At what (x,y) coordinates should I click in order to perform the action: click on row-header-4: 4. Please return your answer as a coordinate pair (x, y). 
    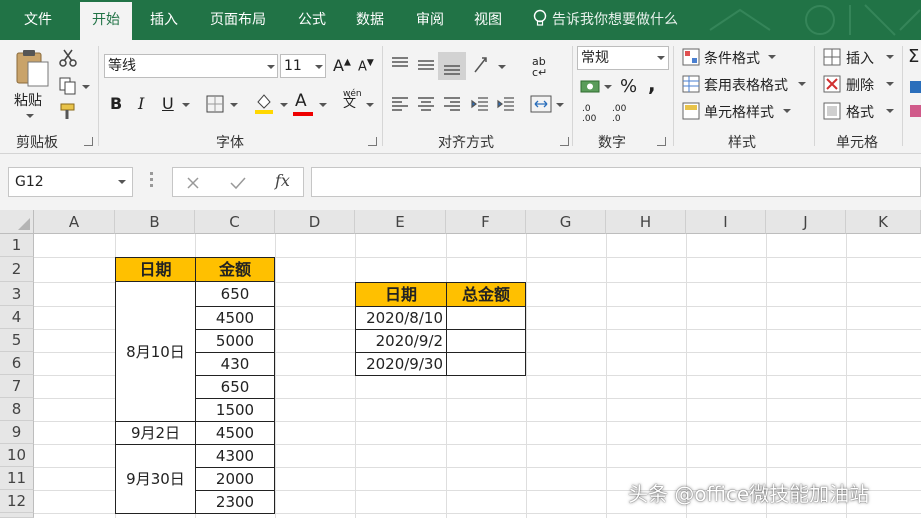
    Looking at the image, I should click on (17, 317).